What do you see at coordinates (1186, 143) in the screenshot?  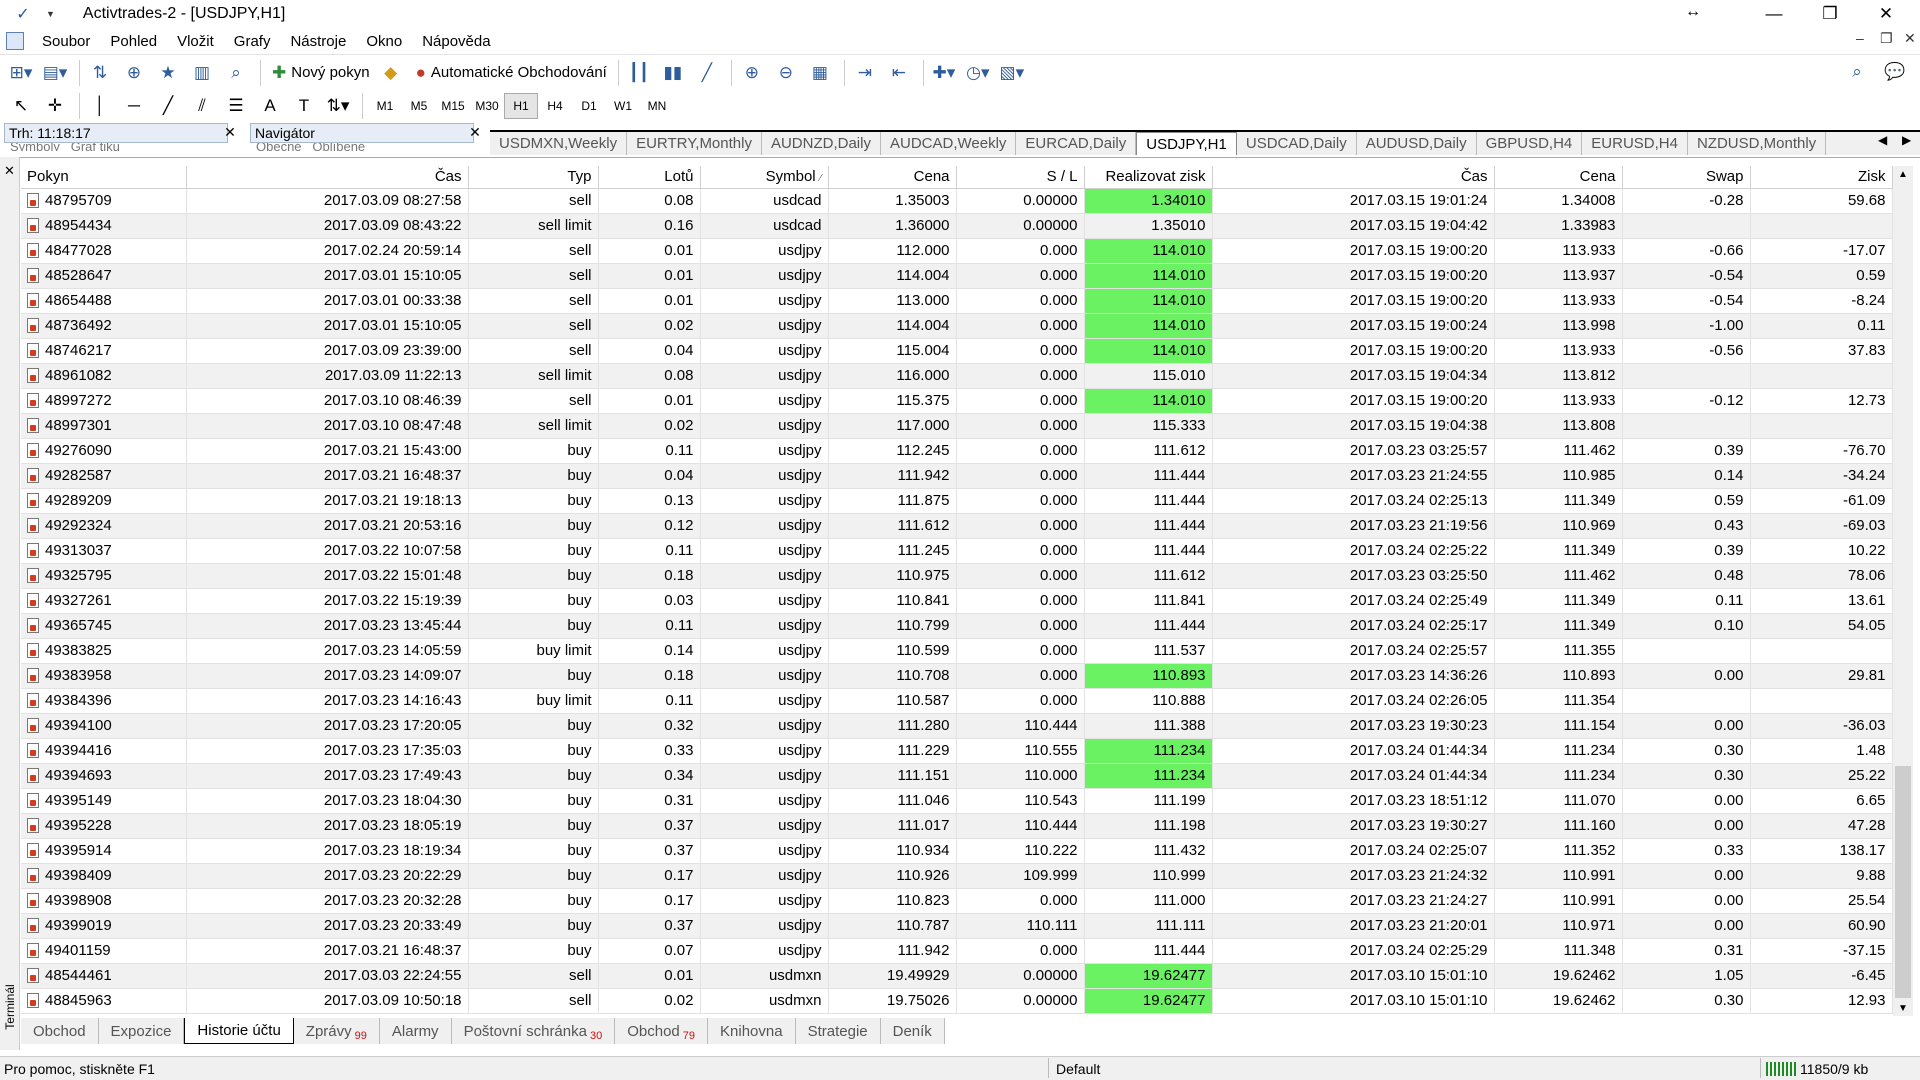 I see `chart-tab: USDJPY,H1` at bounding box center [1186, 143].